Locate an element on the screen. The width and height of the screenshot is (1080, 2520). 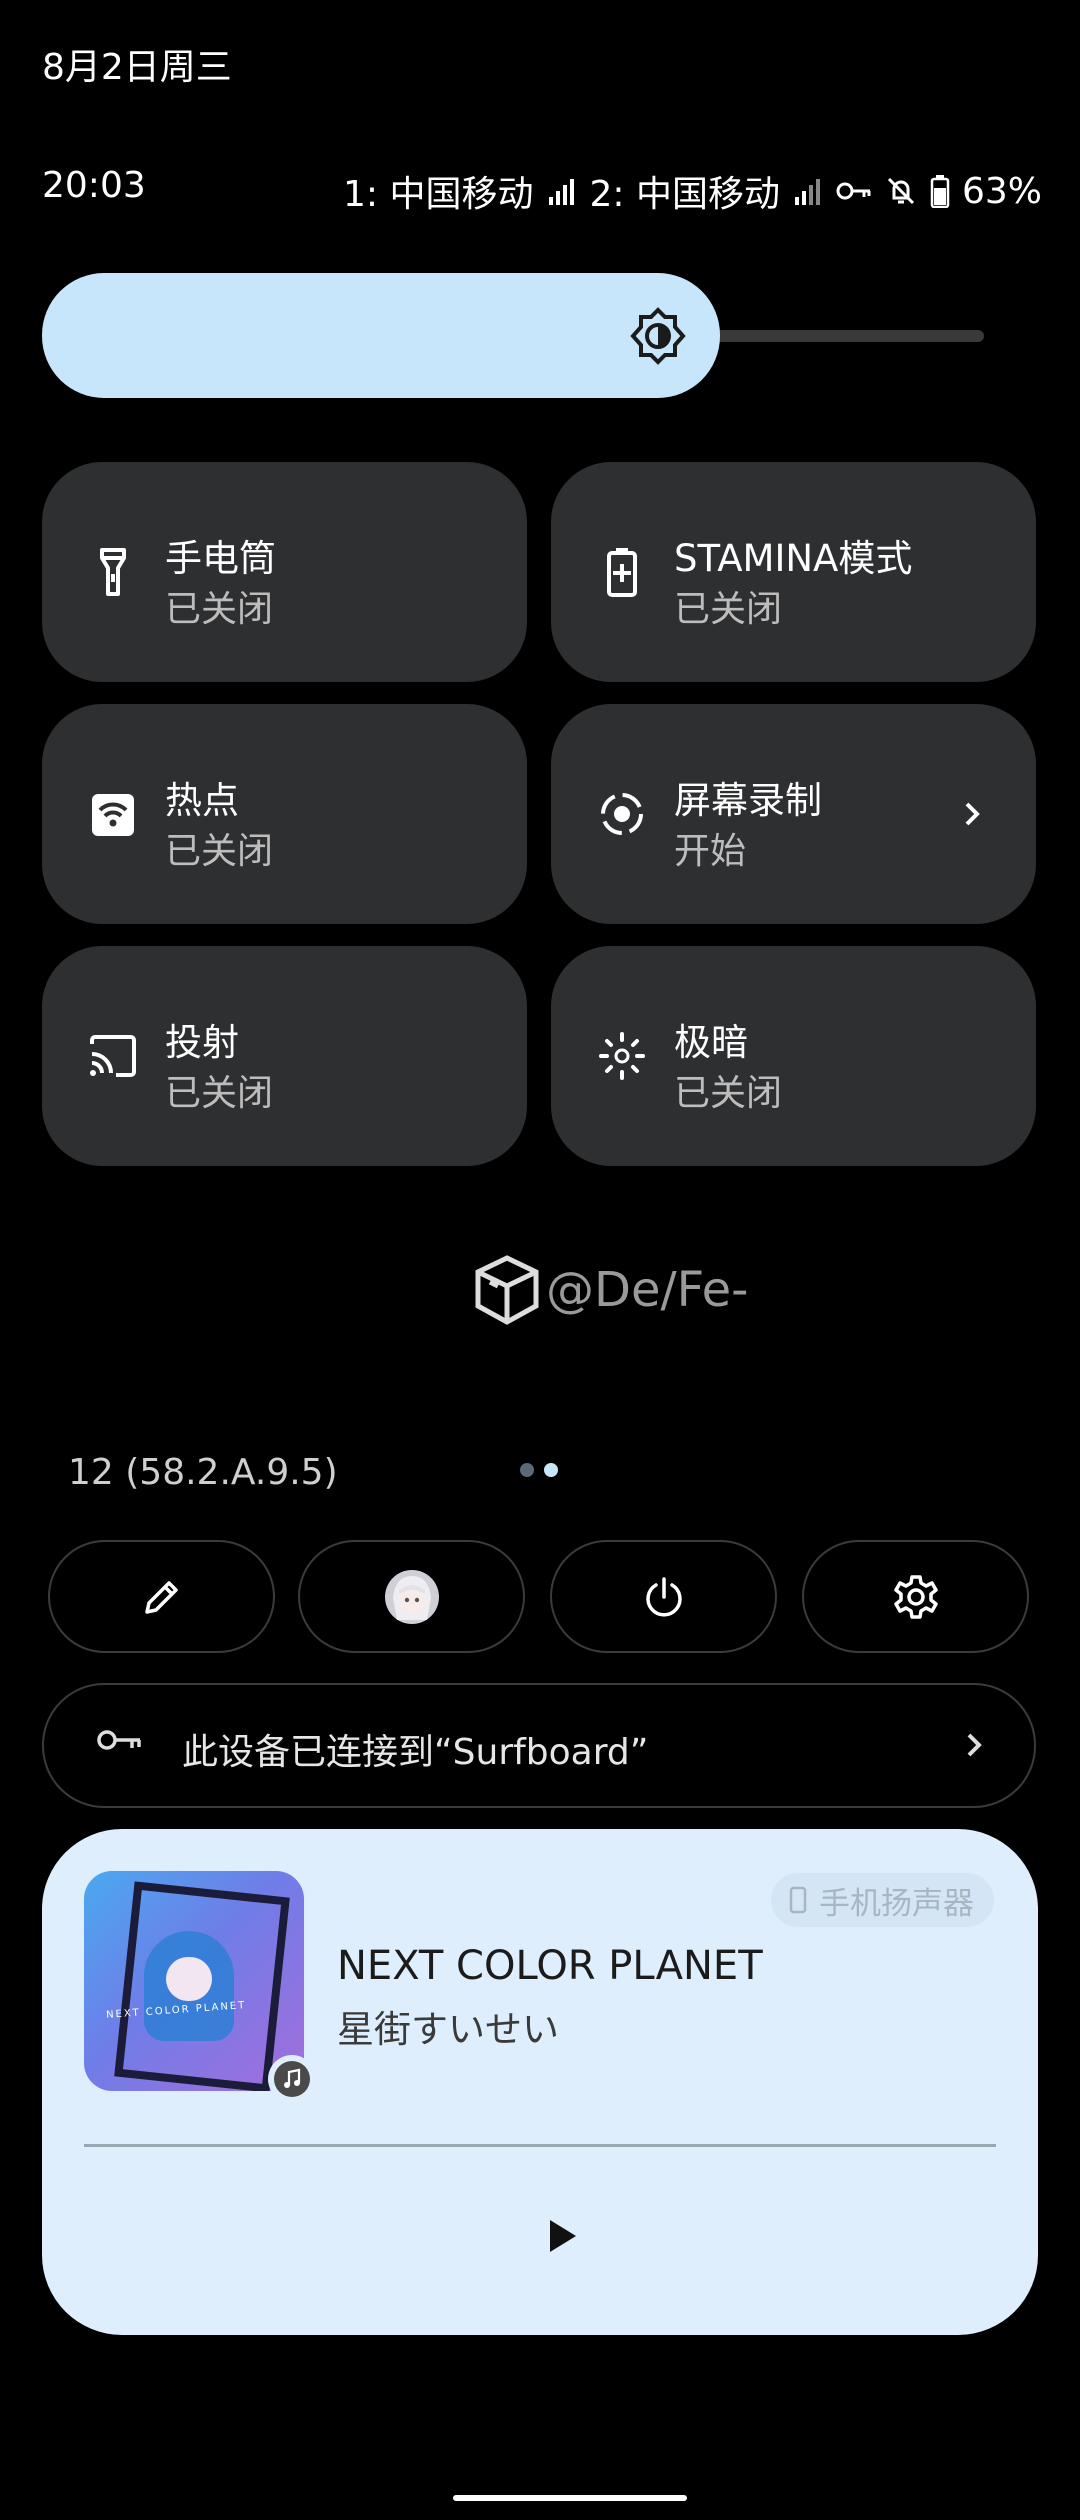
vpn-status-text: 此设备已连接到“Surfboard” is located at coordinates (415, 1752).